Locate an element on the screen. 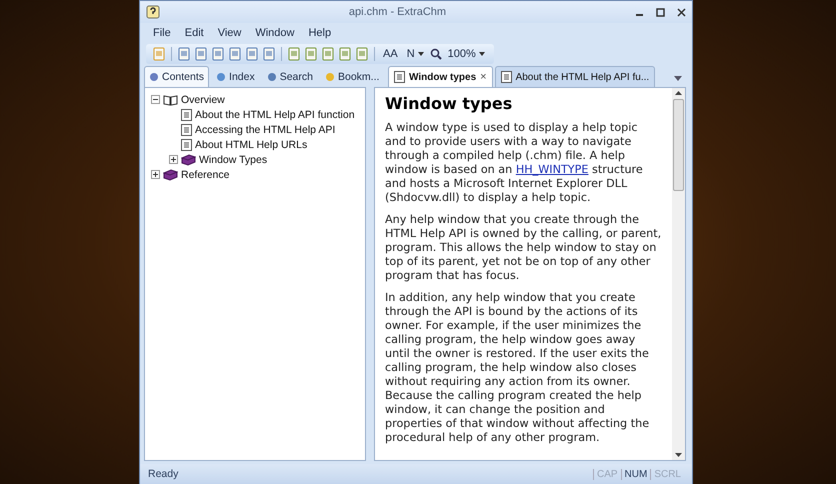  zoom-icon is located at coordinates (436, 54).